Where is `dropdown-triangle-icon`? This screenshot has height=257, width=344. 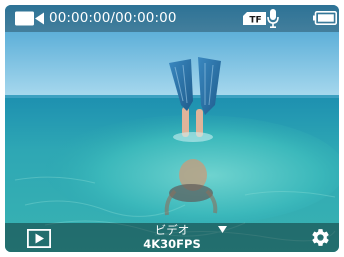 dropdown-triangle-icon is located at coordinates (222, 229).